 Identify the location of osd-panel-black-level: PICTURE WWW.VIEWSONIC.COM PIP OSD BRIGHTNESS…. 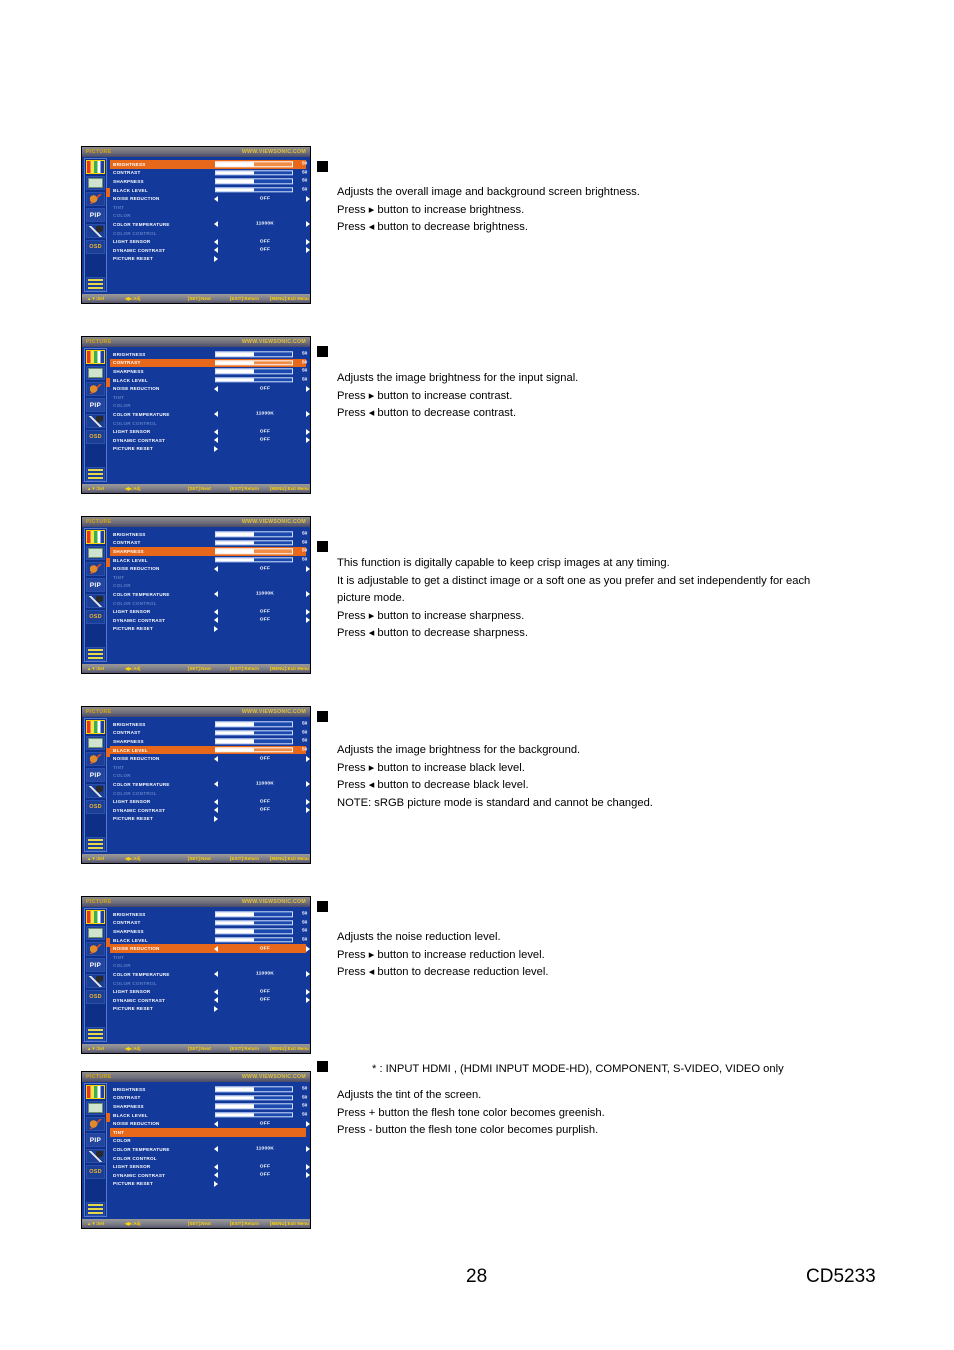
(196, 785).